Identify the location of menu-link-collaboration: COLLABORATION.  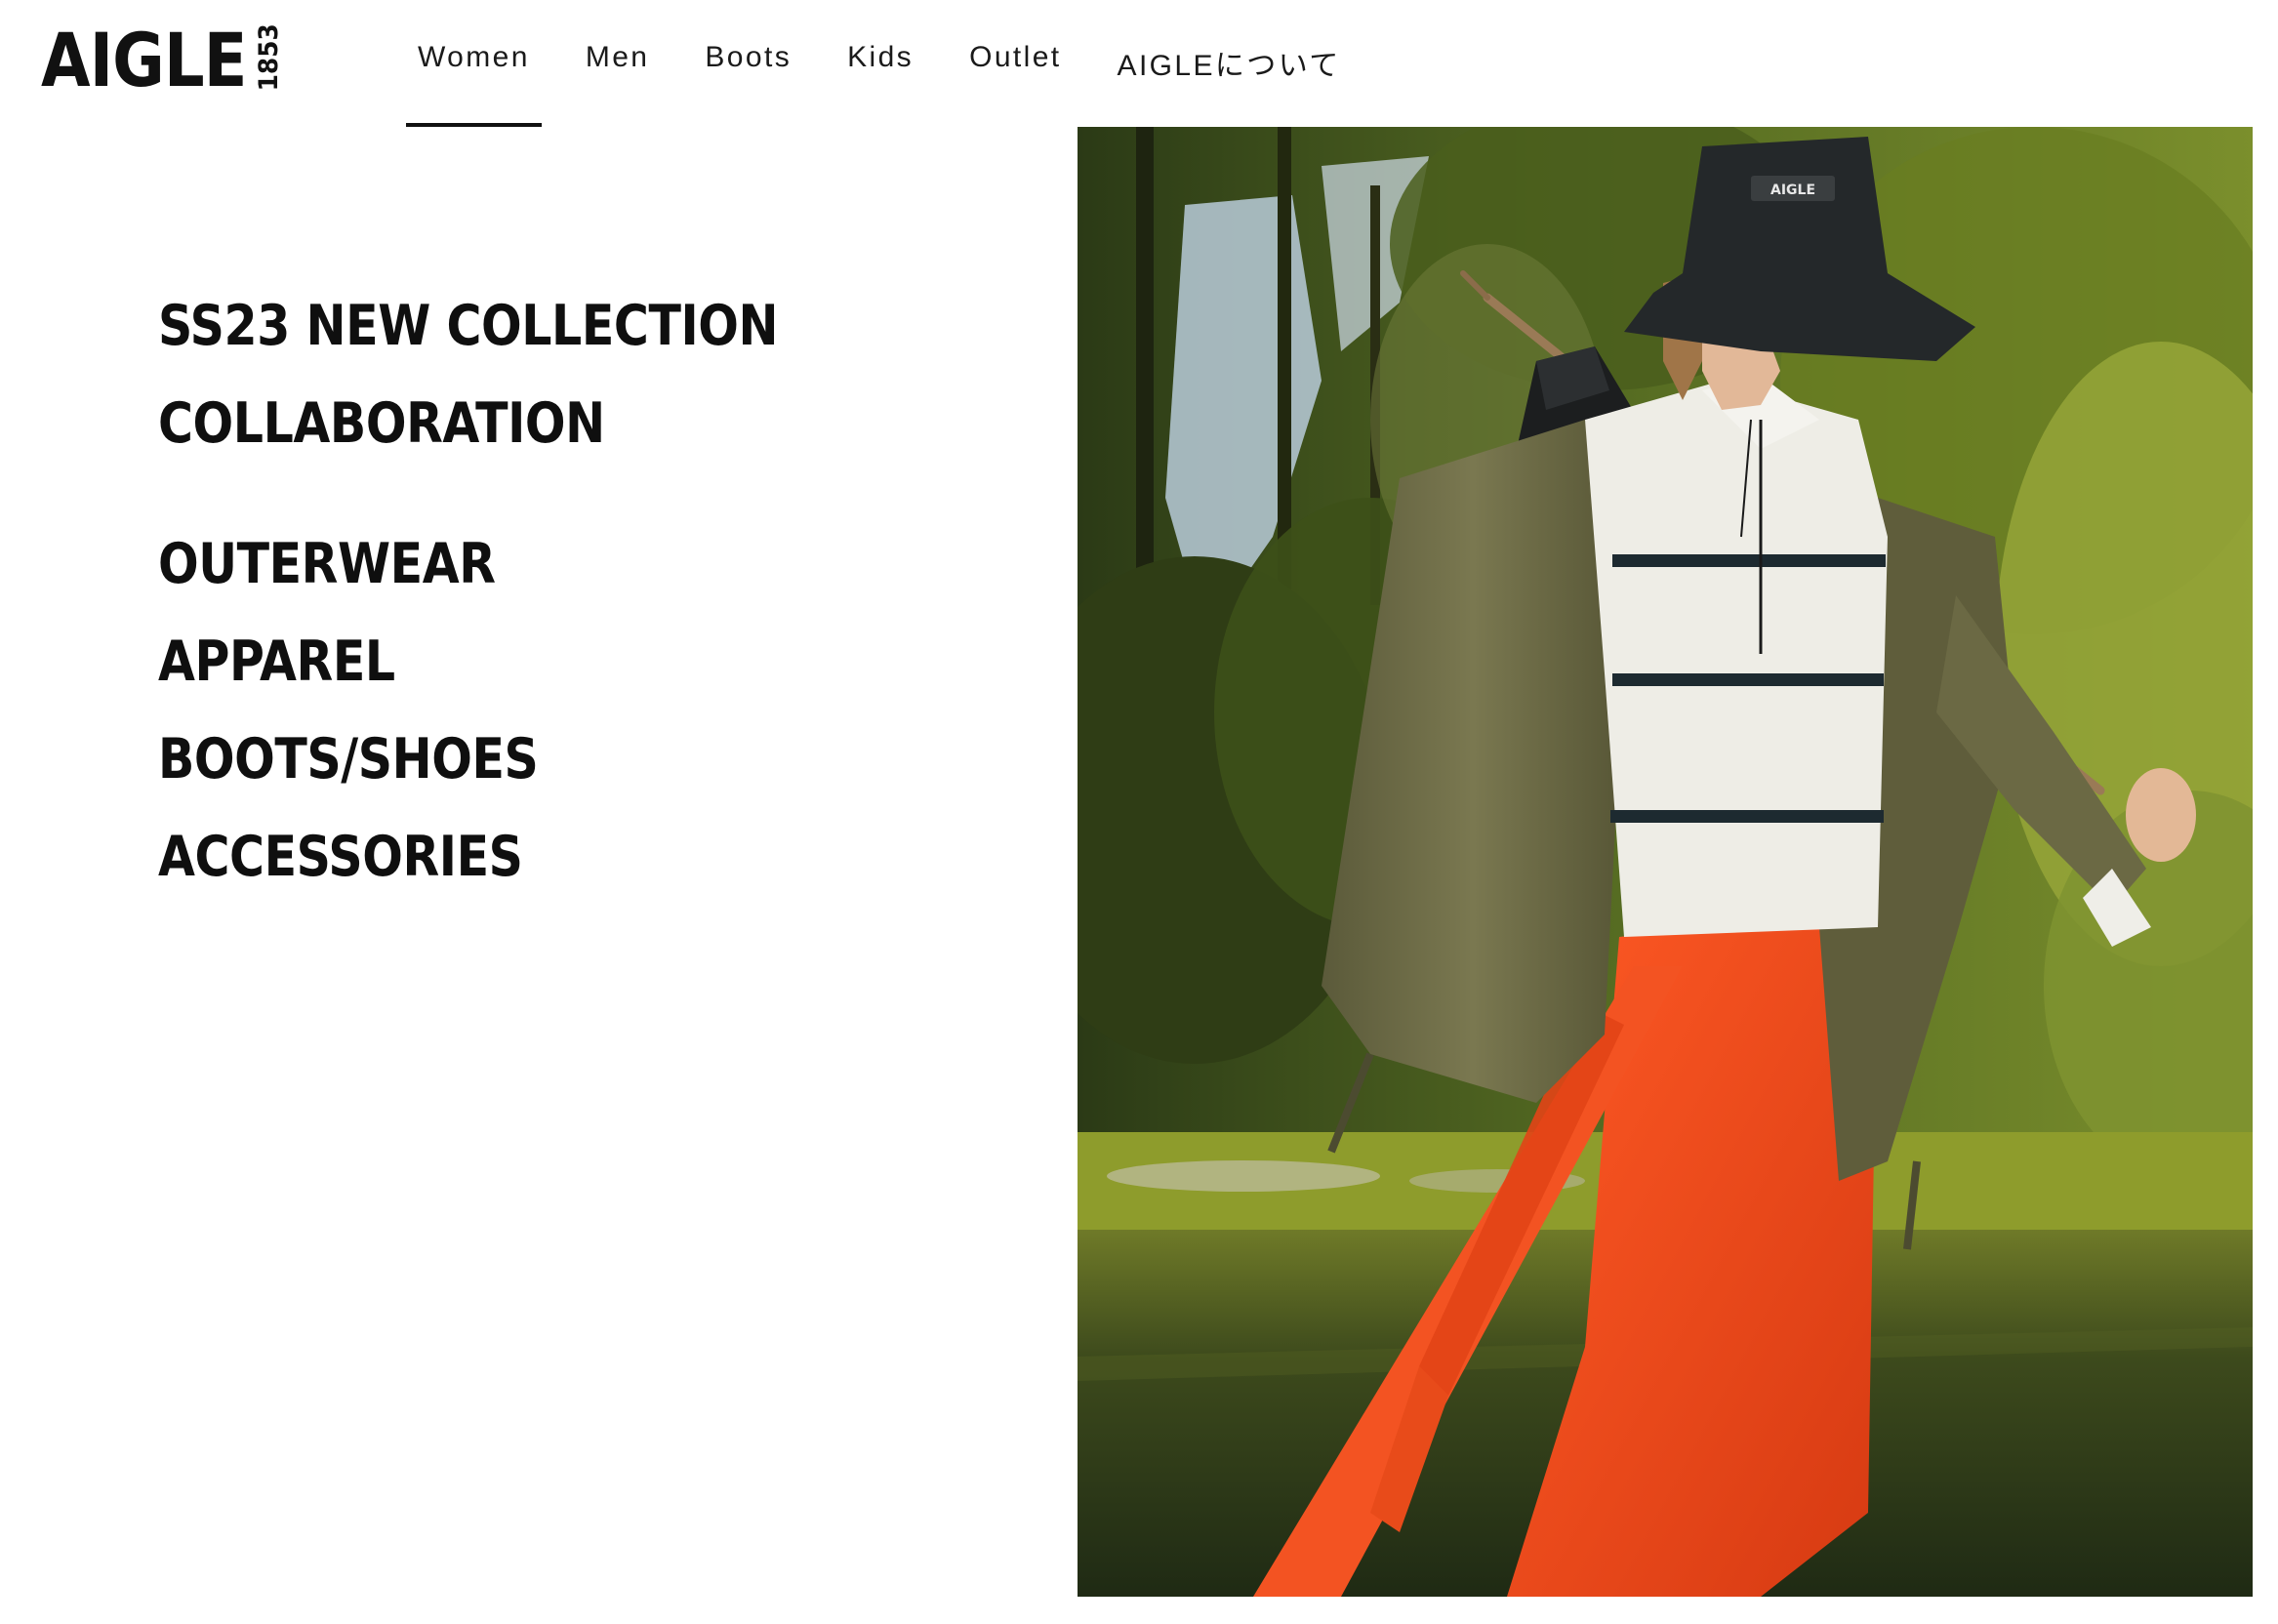
(494, 424).